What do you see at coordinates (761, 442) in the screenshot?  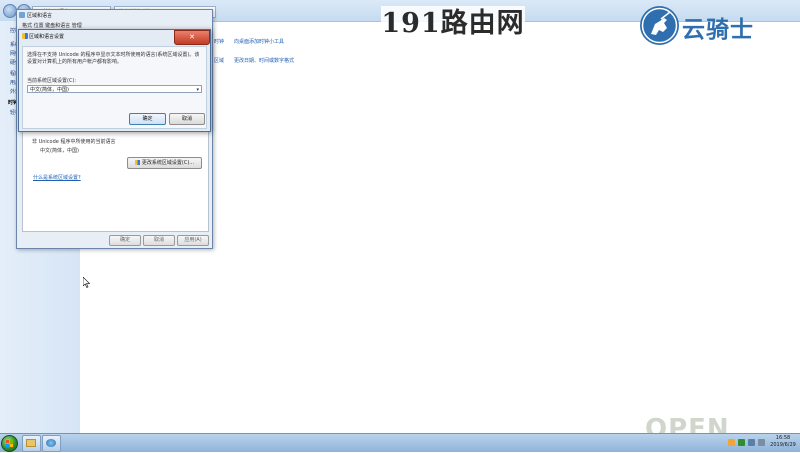 I see `volume-icon` at bounding box center [761, 442].